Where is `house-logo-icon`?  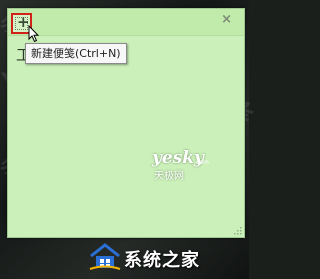
house-logo-icon is located at coordinates (105, 256).